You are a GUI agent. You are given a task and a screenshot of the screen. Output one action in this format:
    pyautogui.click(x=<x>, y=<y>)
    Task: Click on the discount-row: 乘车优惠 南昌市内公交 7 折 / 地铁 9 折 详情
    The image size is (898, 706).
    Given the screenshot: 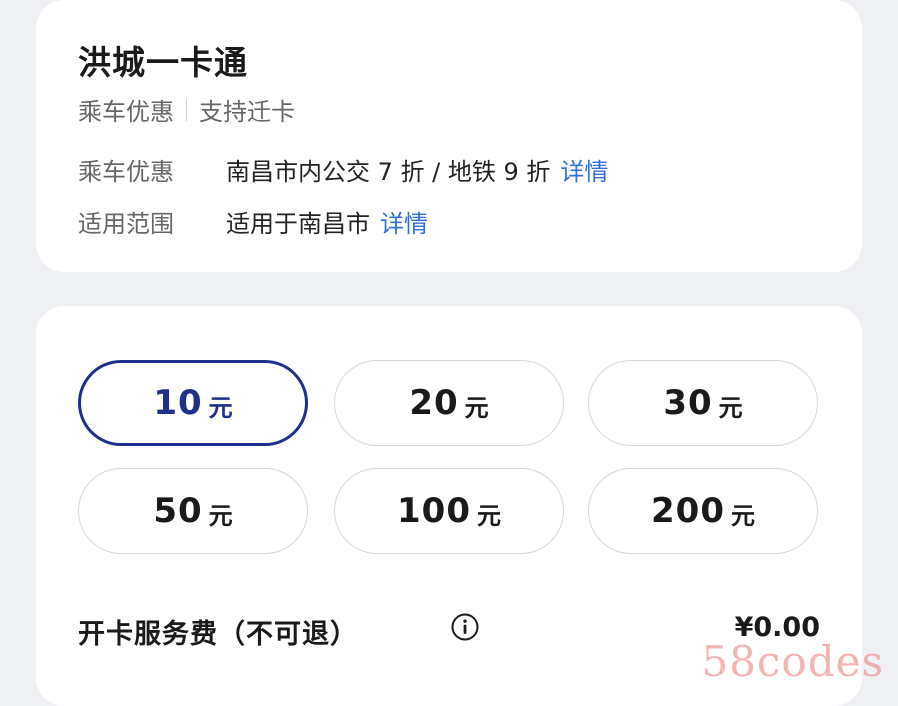 What is the action you would take?
    pyautogui.click(x=343, y=169)
    